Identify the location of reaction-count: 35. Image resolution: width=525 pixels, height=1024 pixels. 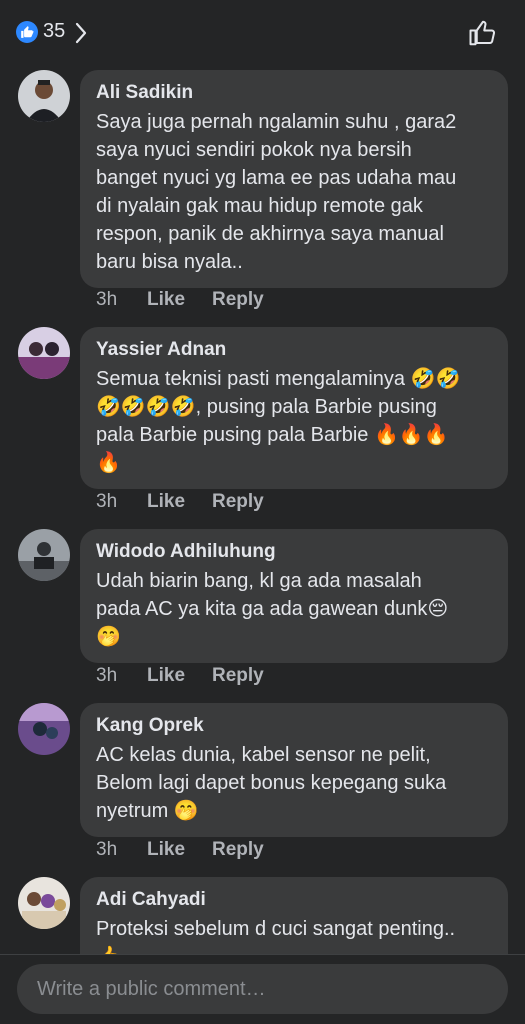
(54, 31).